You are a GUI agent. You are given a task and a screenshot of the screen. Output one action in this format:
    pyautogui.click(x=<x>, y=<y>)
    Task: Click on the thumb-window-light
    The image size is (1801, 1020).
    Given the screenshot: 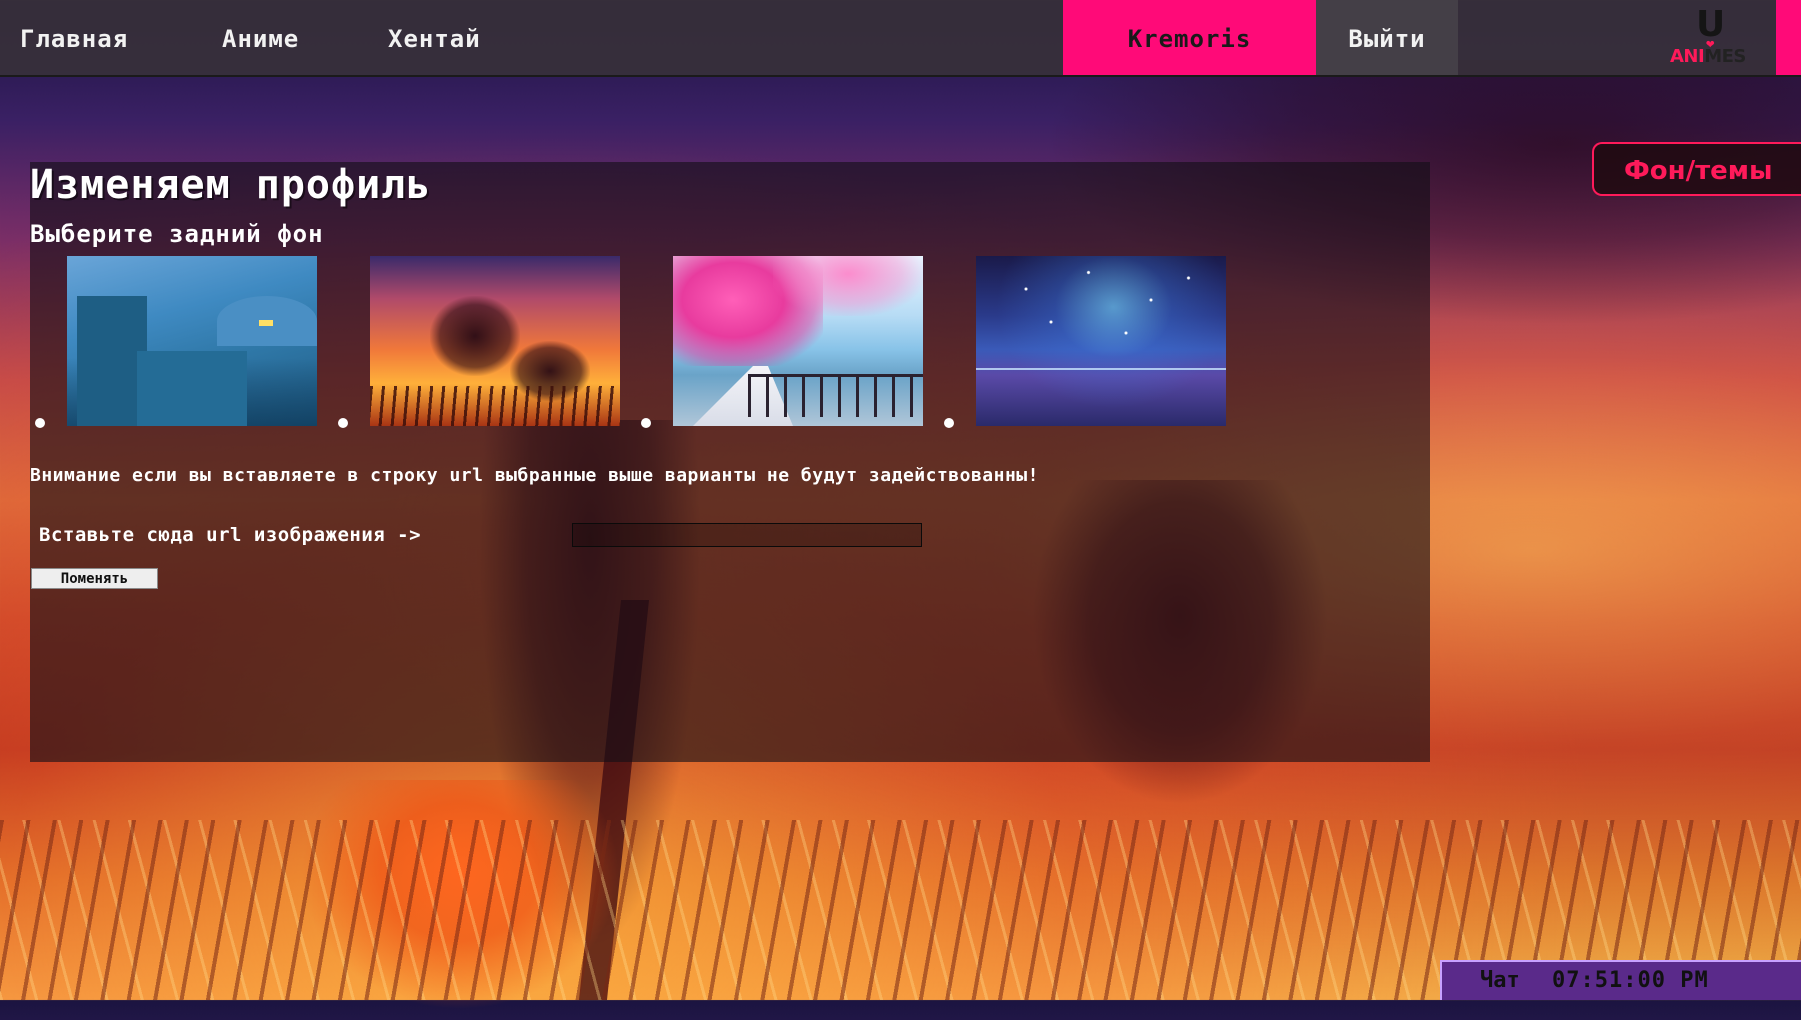 What is the action you would take?
    pyautogui.click(x=266, y=323)
    